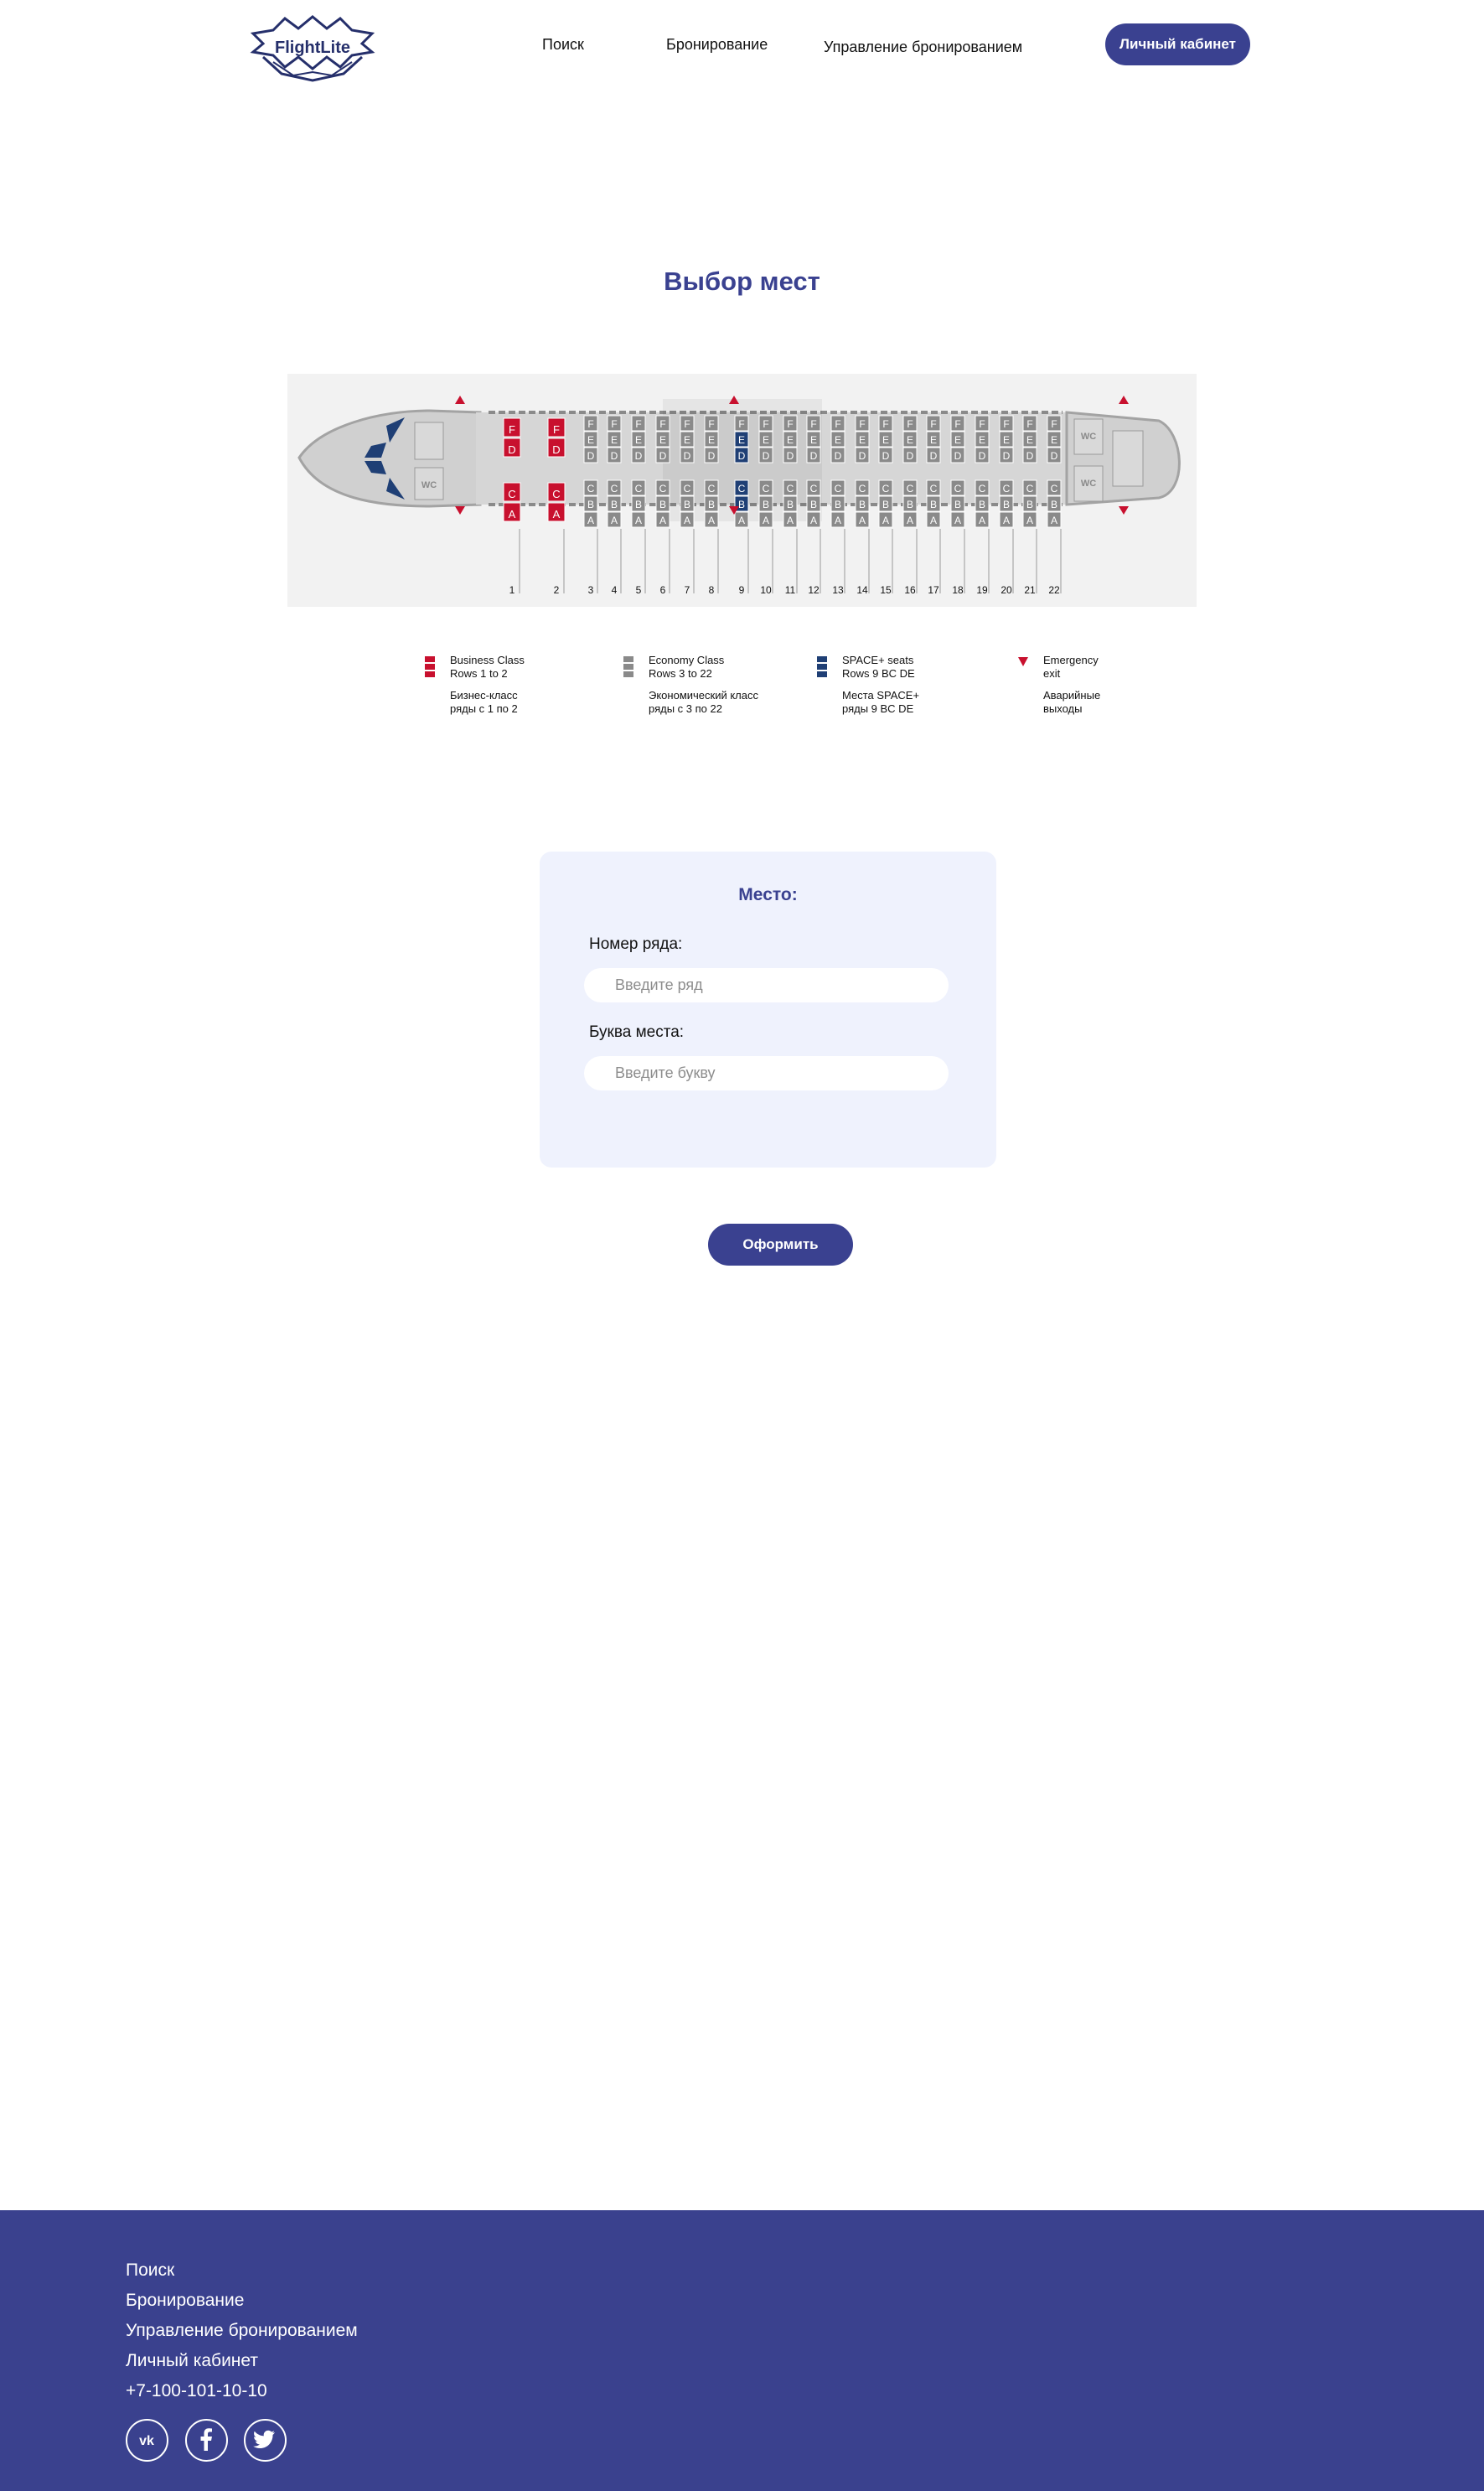 This screenshot has width=1484, height=2491. Describe the element at coordinates (265, 2440) in the screenshot. I see `twitter-icon` at that location.